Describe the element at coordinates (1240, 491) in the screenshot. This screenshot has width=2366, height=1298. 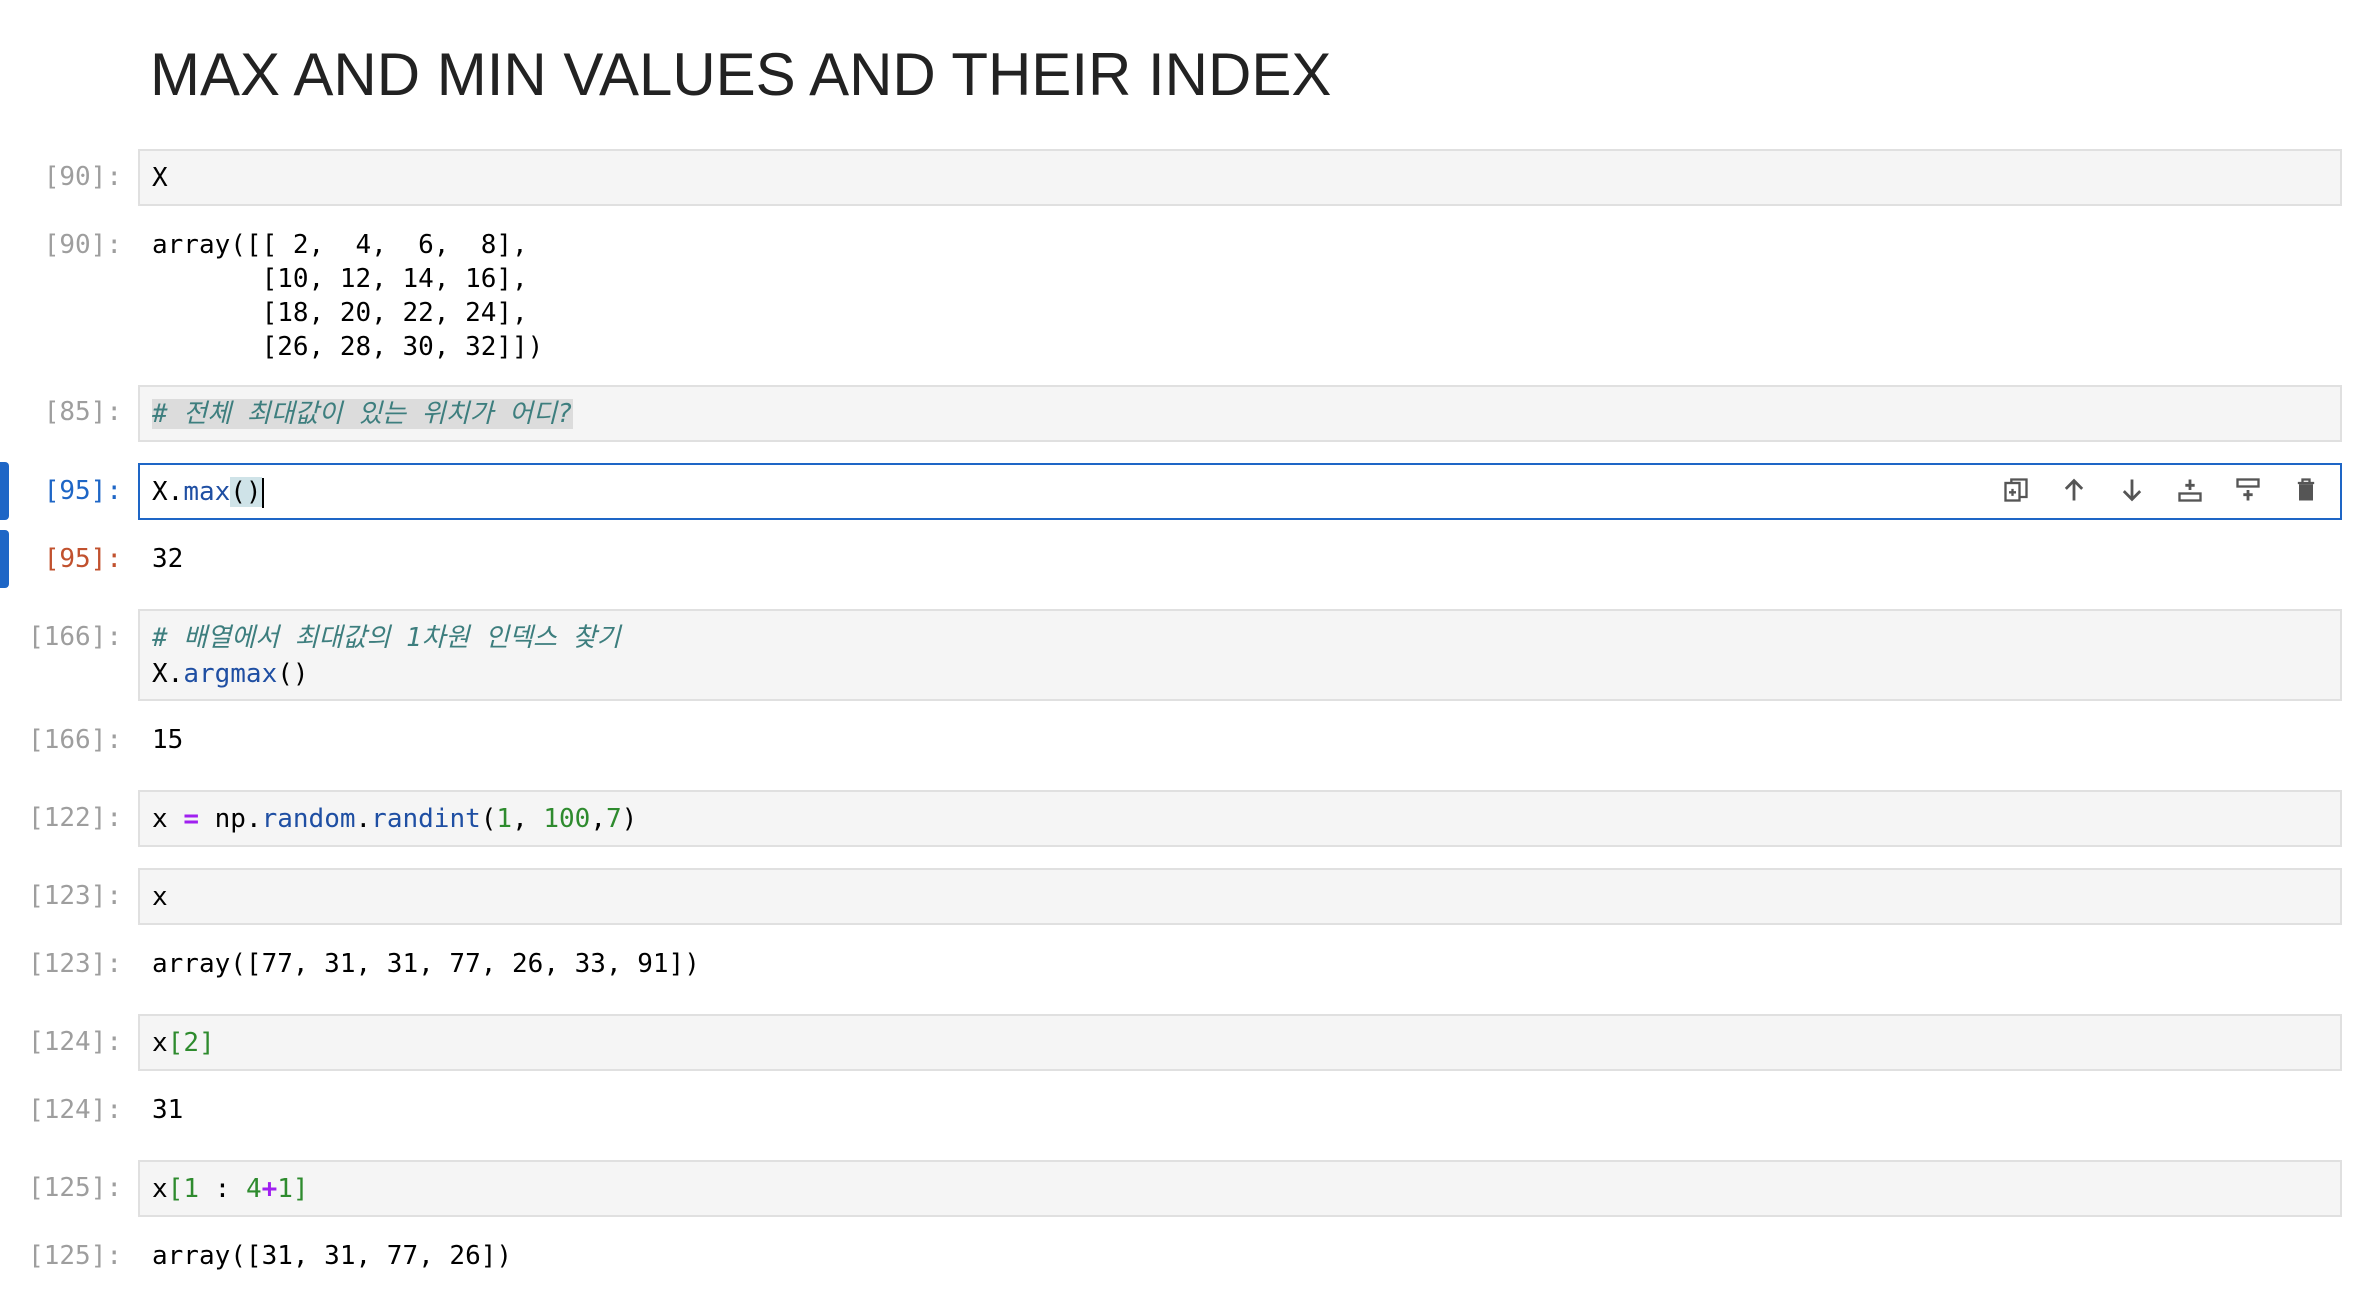
I see `active-code-cell-input: X.max()` at that location.